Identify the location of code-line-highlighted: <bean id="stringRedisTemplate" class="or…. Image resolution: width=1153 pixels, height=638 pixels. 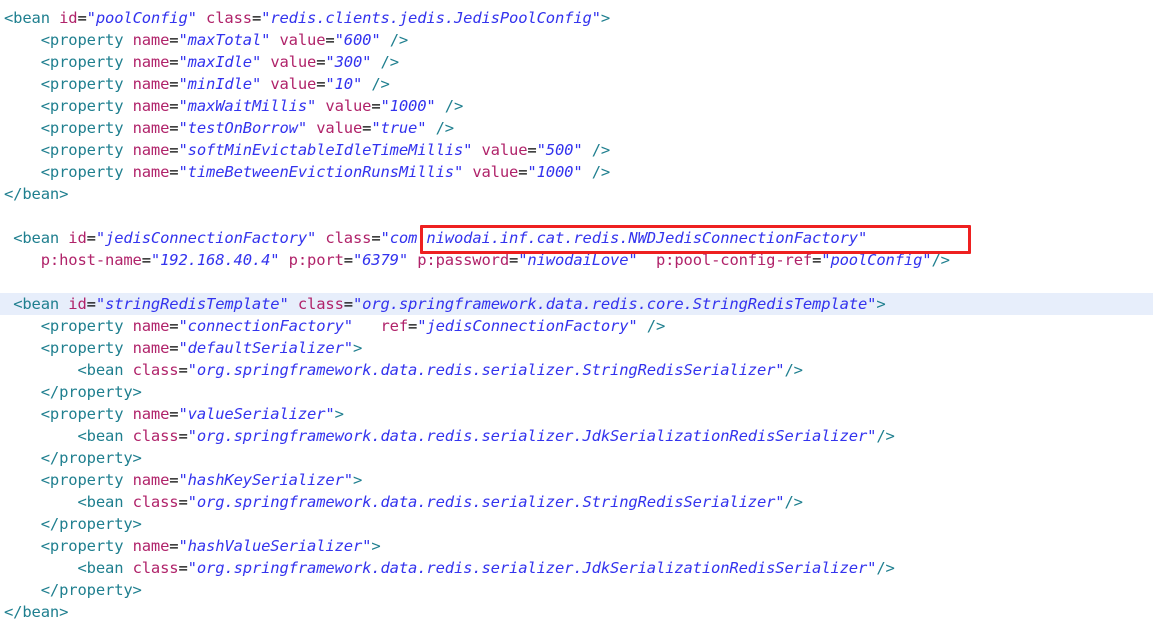
(576, 304).